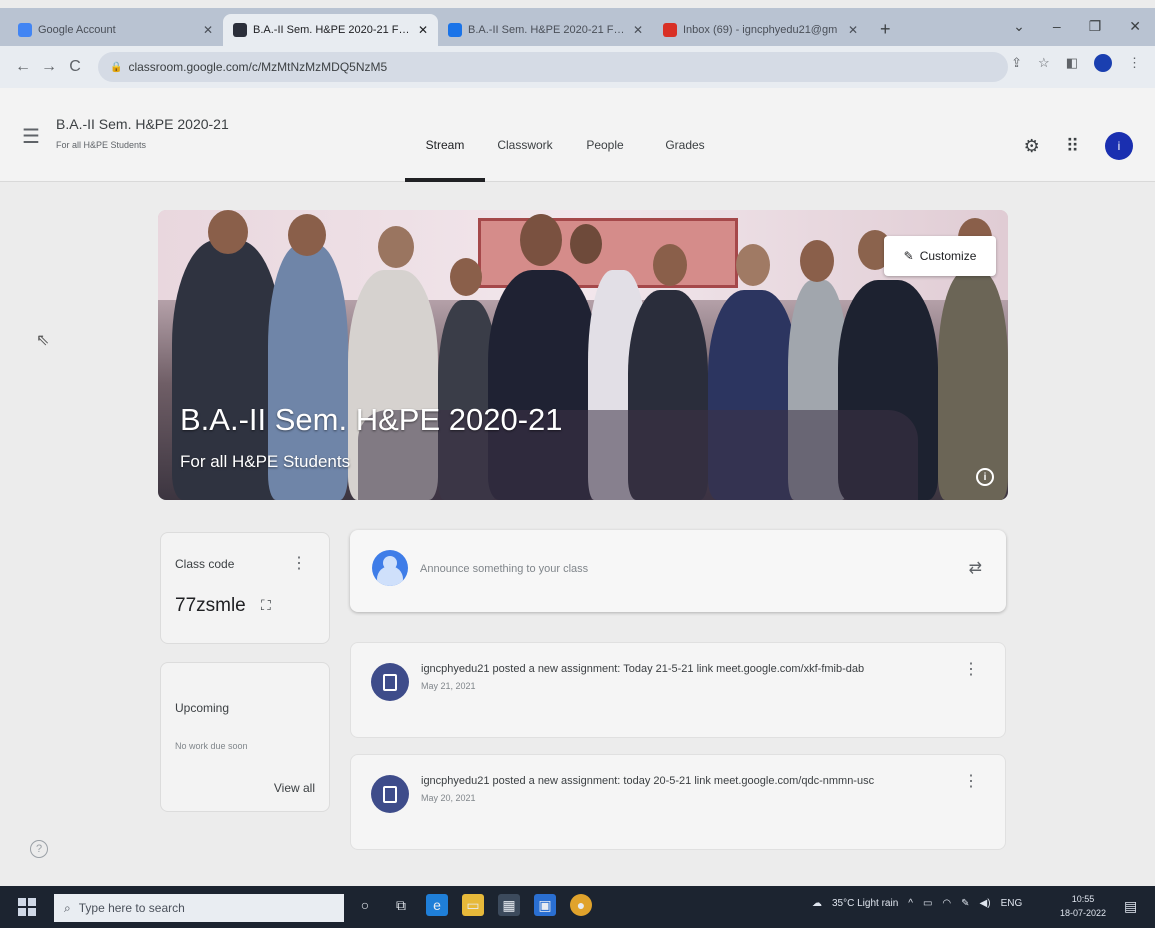 The width and height of the screenshot is (1155, 928). What do you see at coordinates (1083, 899) in the screenshot?
I see `clock-time: 10:55` at bounding box center [1083, 899].